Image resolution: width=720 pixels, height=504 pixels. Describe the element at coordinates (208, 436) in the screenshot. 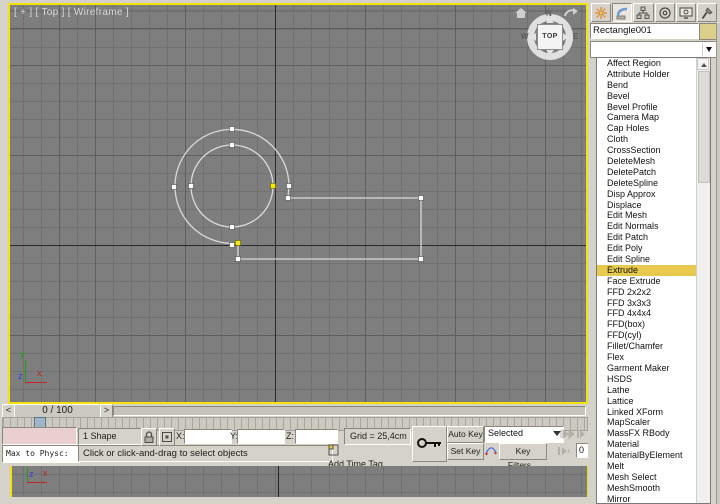

I see `x-coordinate-field` at that location.